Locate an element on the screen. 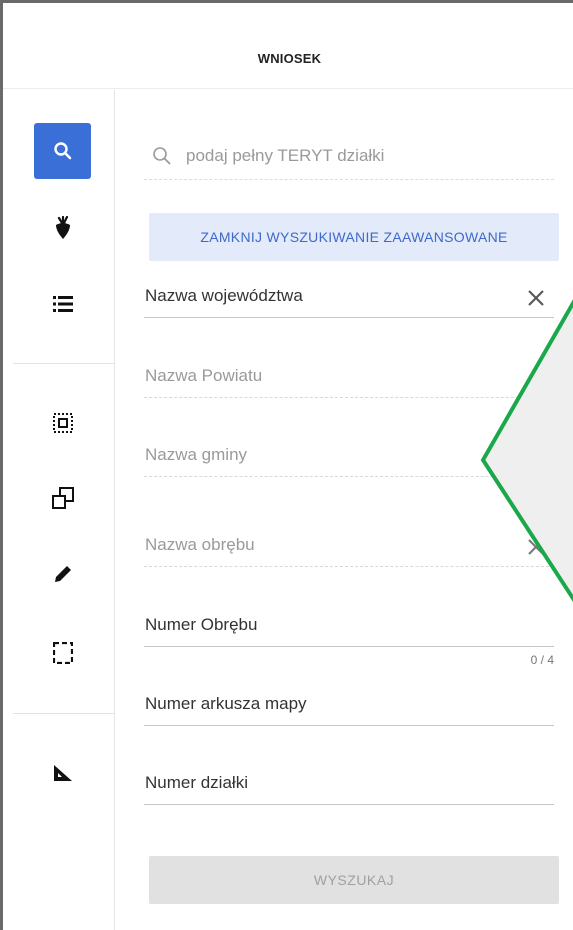 This screenshot has width=573, height=930. character-counter: 0 / 4 is located at coordinates (542, 660).